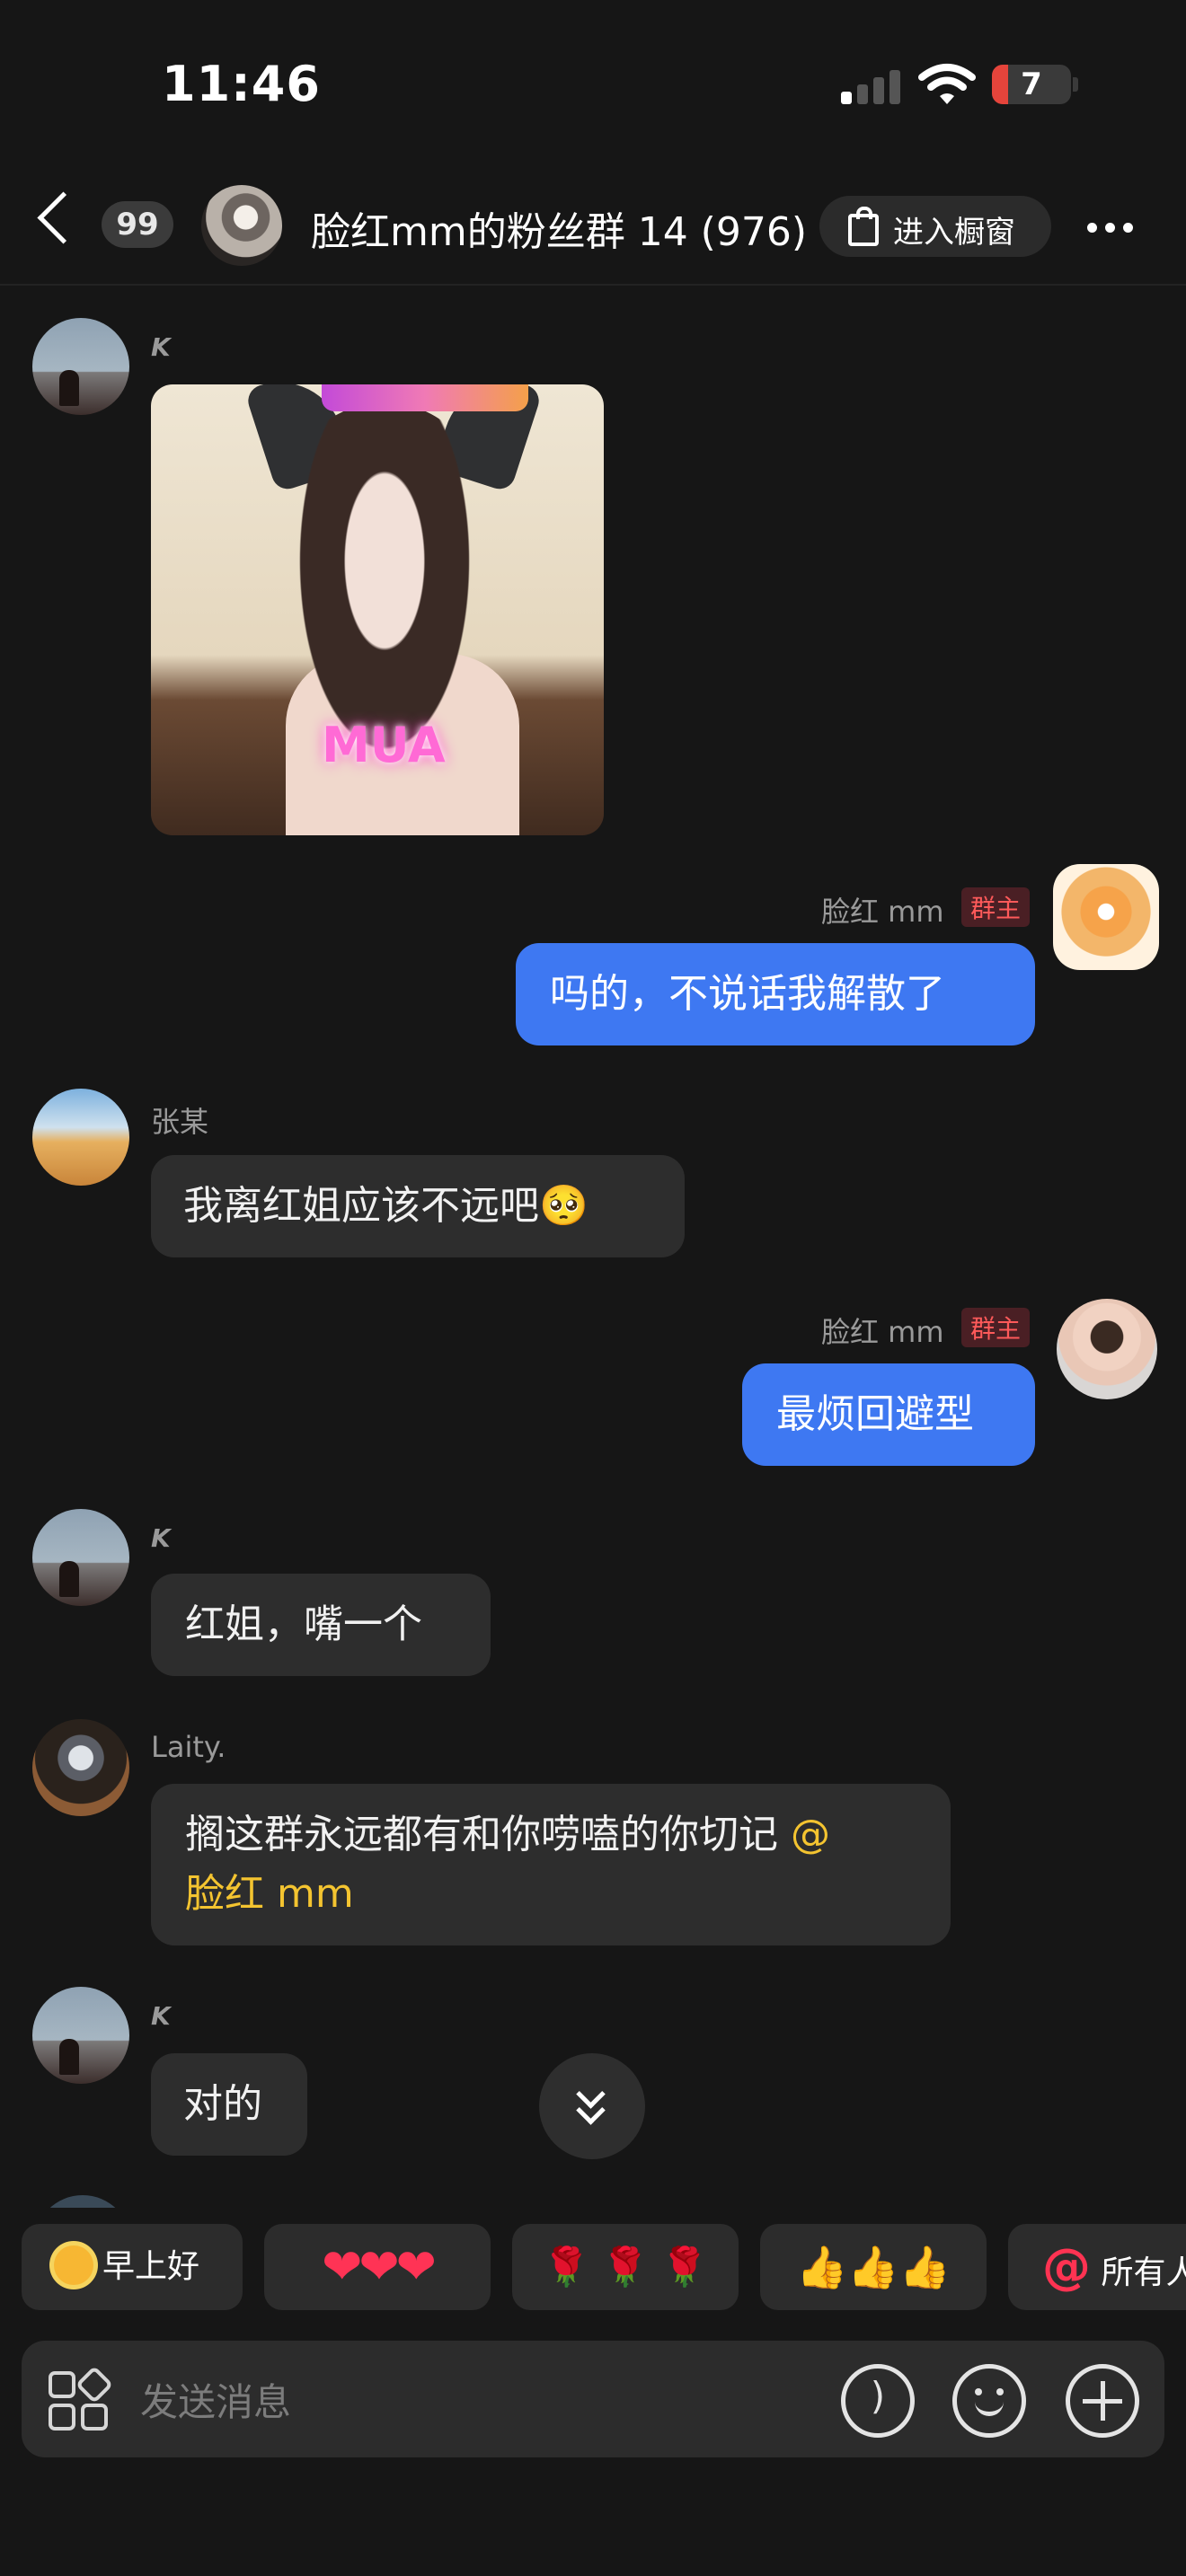 The height and width of the screenshot is (2576, 1186). What do you see at coordinates (1102, 2401) in the screenshot?
I see `plus-icon` at bounding box center [1102, 2401].